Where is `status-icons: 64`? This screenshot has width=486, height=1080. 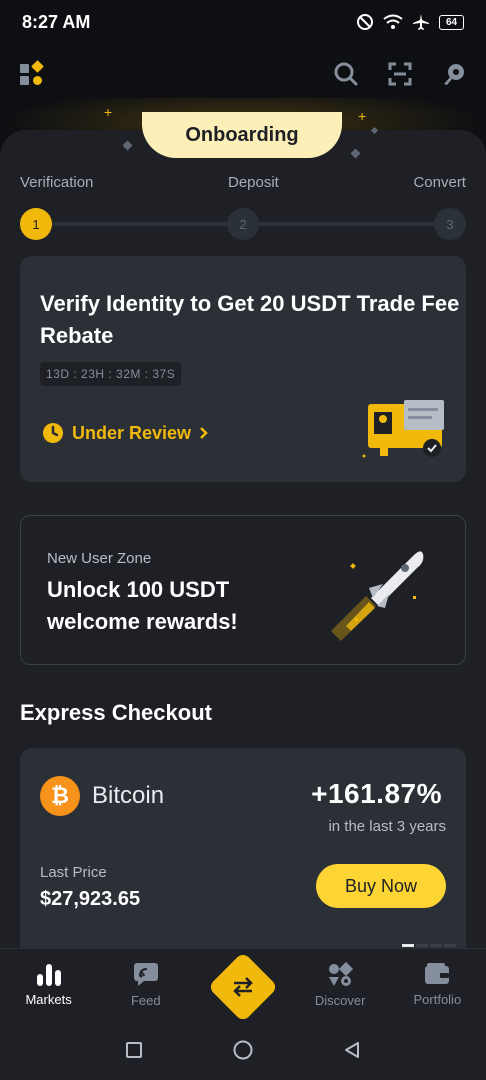
status-icons: 64 is located at coordinates (410, 22).